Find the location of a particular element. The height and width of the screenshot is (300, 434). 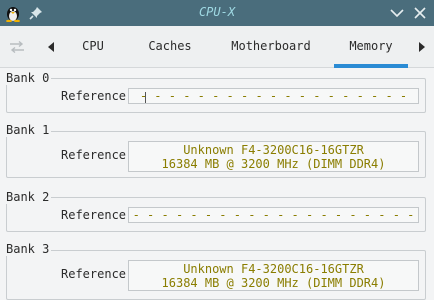

tab-scroll-left-icon is located at coordinates (51, 47).